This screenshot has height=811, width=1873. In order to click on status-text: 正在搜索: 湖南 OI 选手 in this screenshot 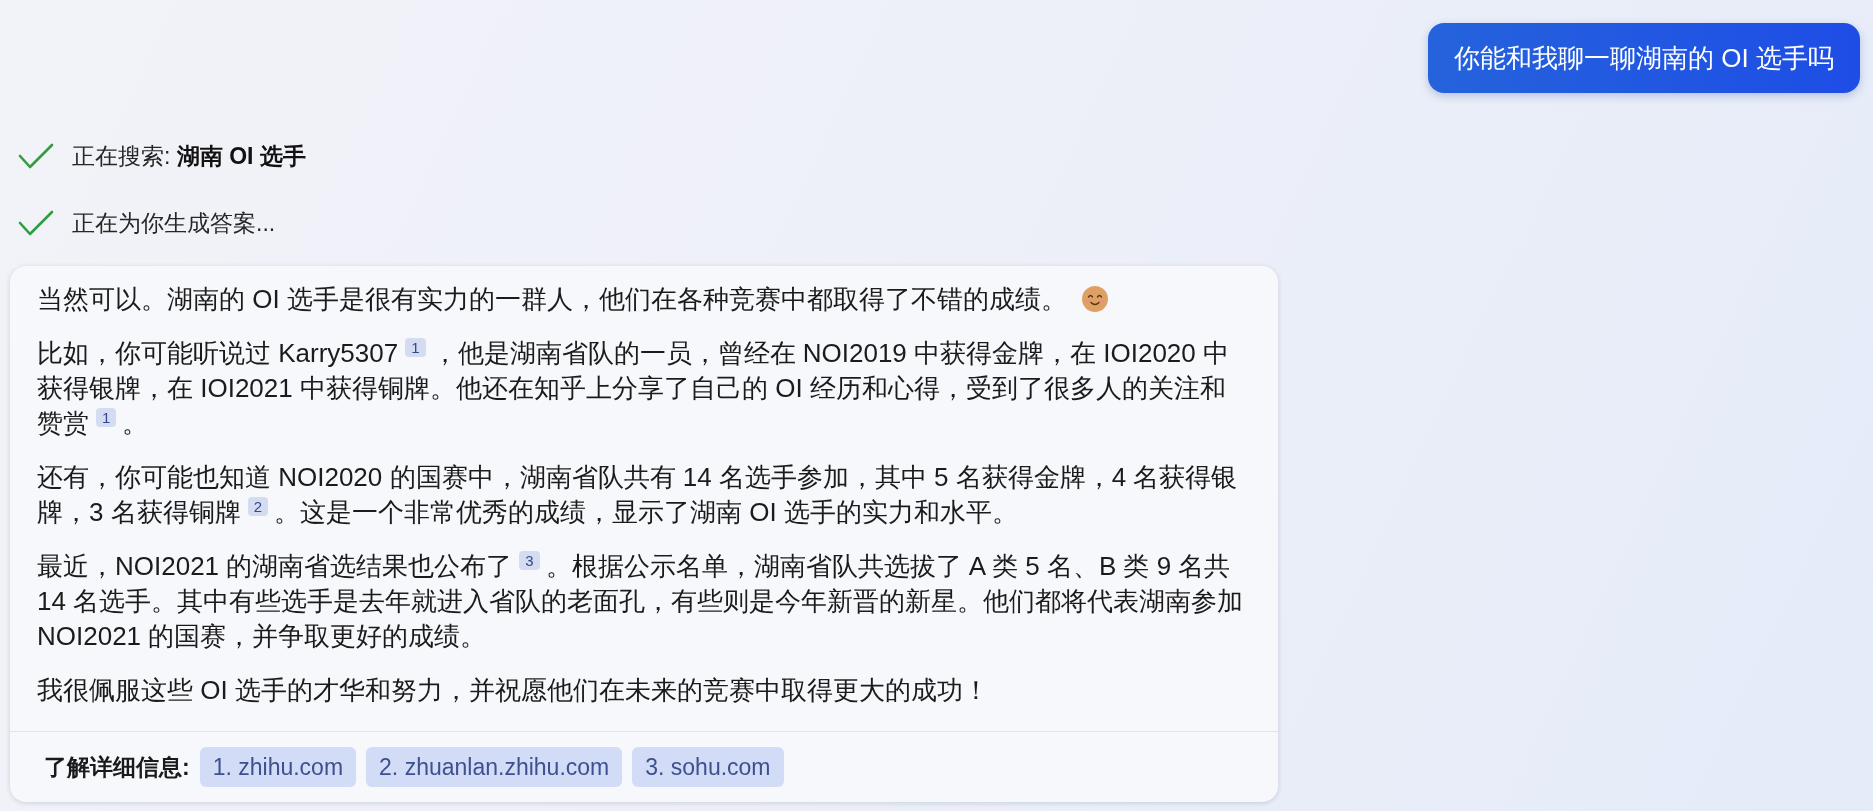, I will do `click(189, 156)`.